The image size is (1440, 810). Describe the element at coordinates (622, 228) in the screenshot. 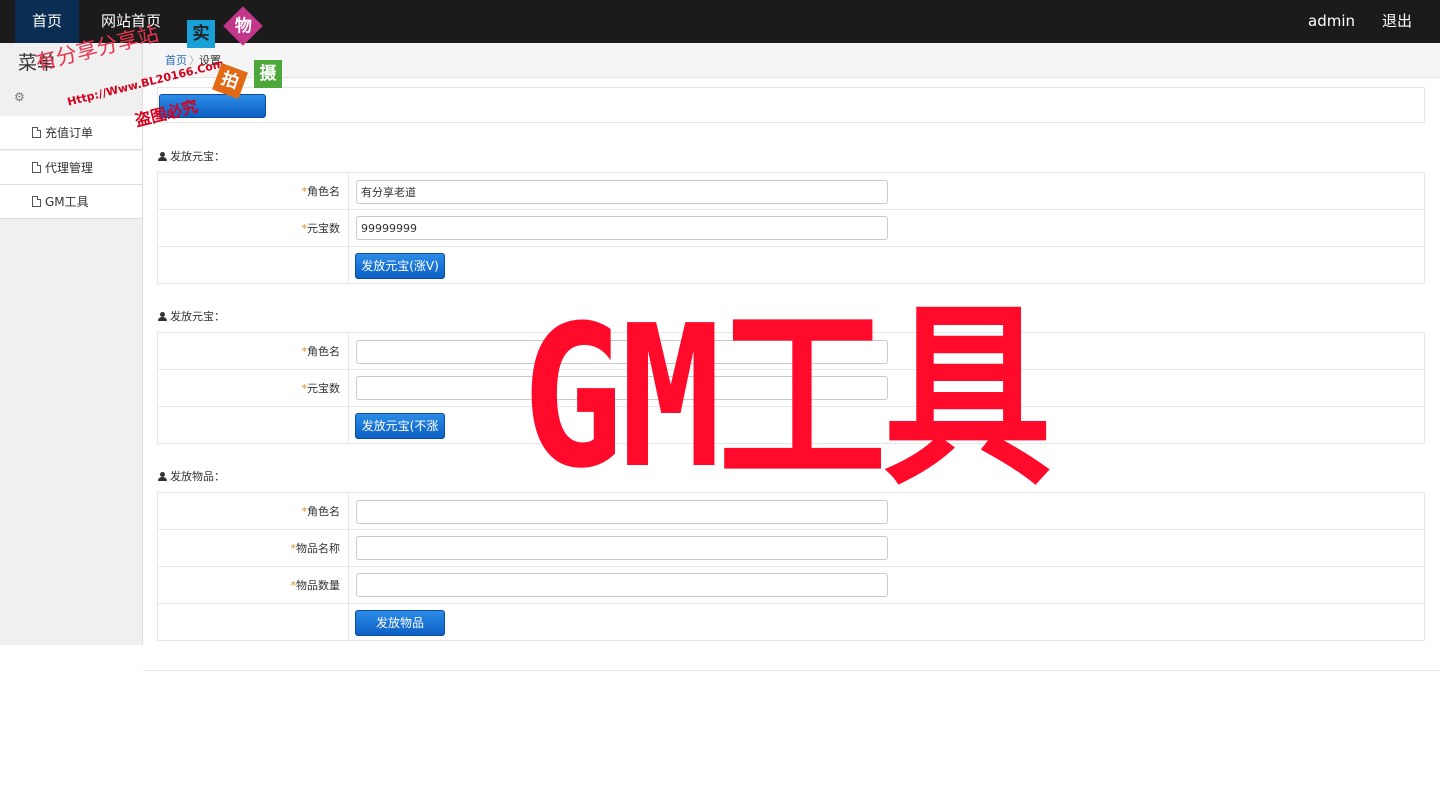

I see `ingot-amount-input` at that location.